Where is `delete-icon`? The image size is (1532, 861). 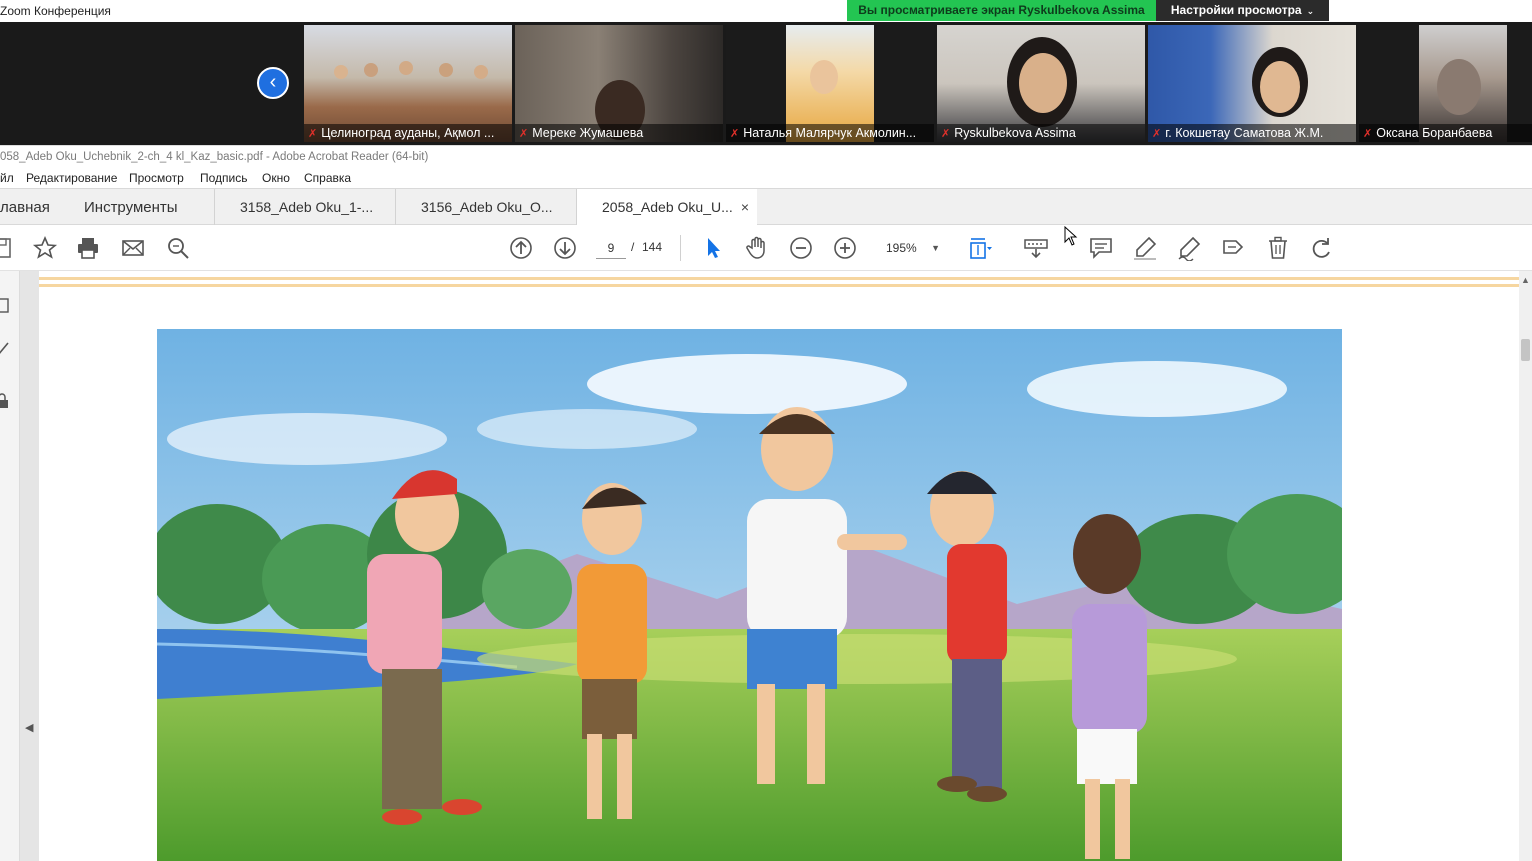 delete-icon is located at coordinates (1278, 248).